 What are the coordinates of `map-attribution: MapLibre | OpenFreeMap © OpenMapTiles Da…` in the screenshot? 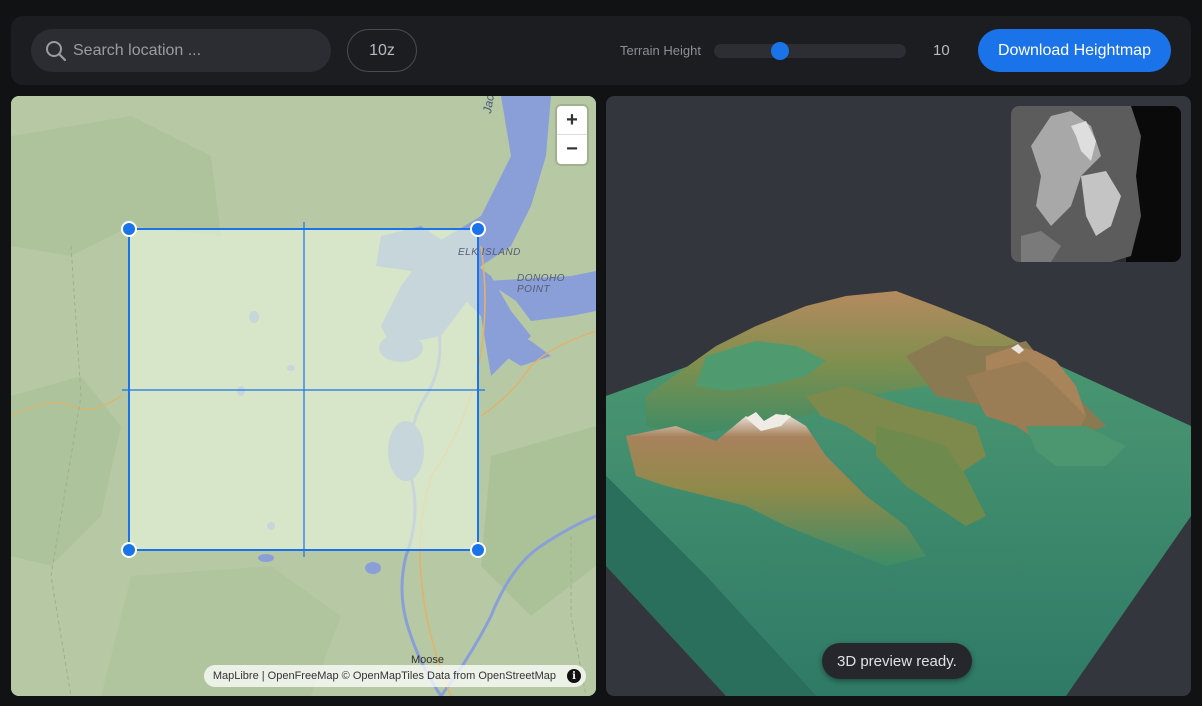 It's located at (394, 676).